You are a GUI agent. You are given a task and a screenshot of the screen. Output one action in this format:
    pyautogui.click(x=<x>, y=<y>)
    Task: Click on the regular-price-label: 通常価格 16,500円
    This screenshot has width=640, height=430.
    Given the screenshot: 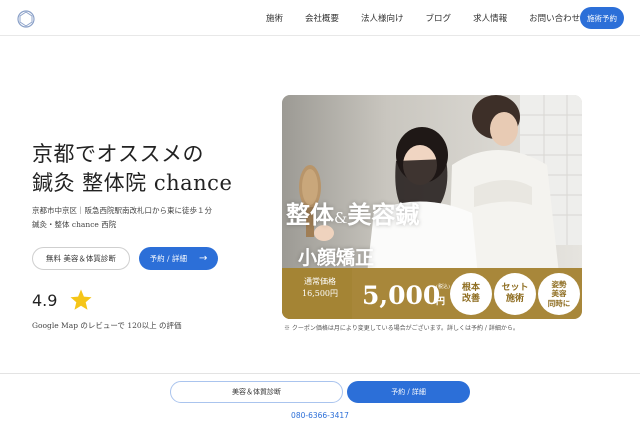 What is the action you would take?
    pyautogui.click(x=320, y=288)
    